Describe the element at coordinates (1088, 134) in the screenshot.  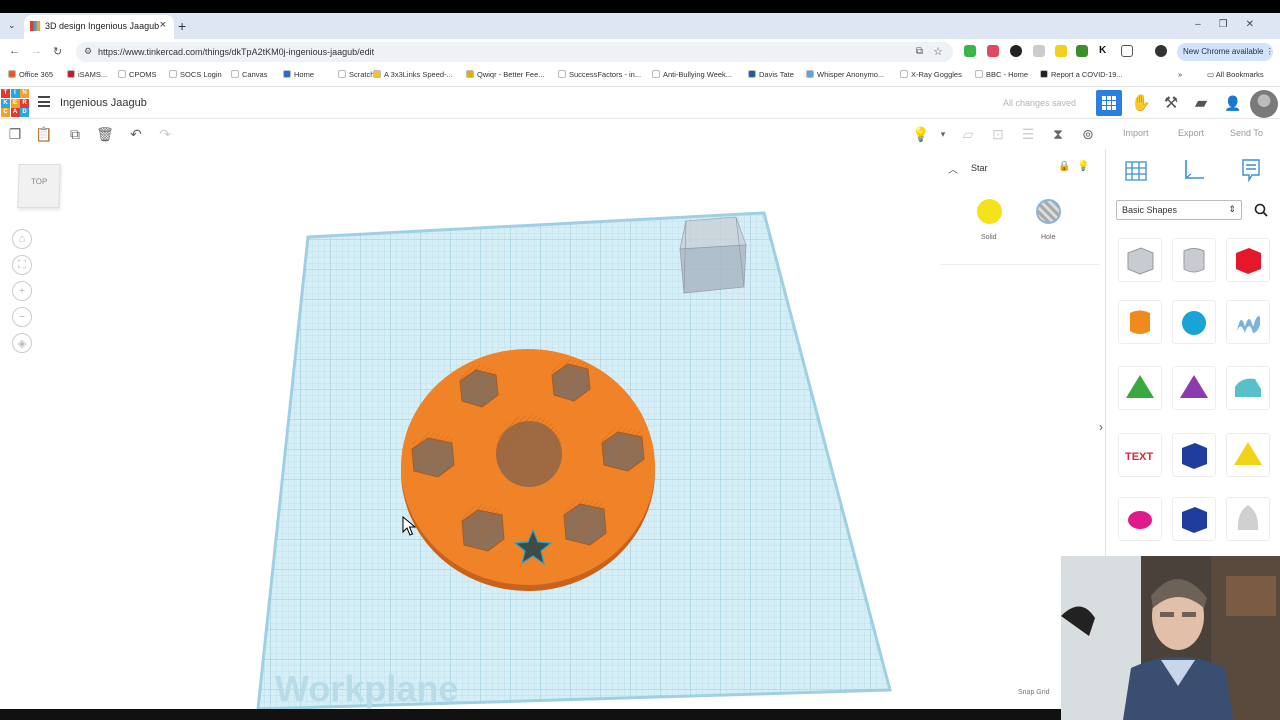
I see `cruise-icon: ⊚` at that location.